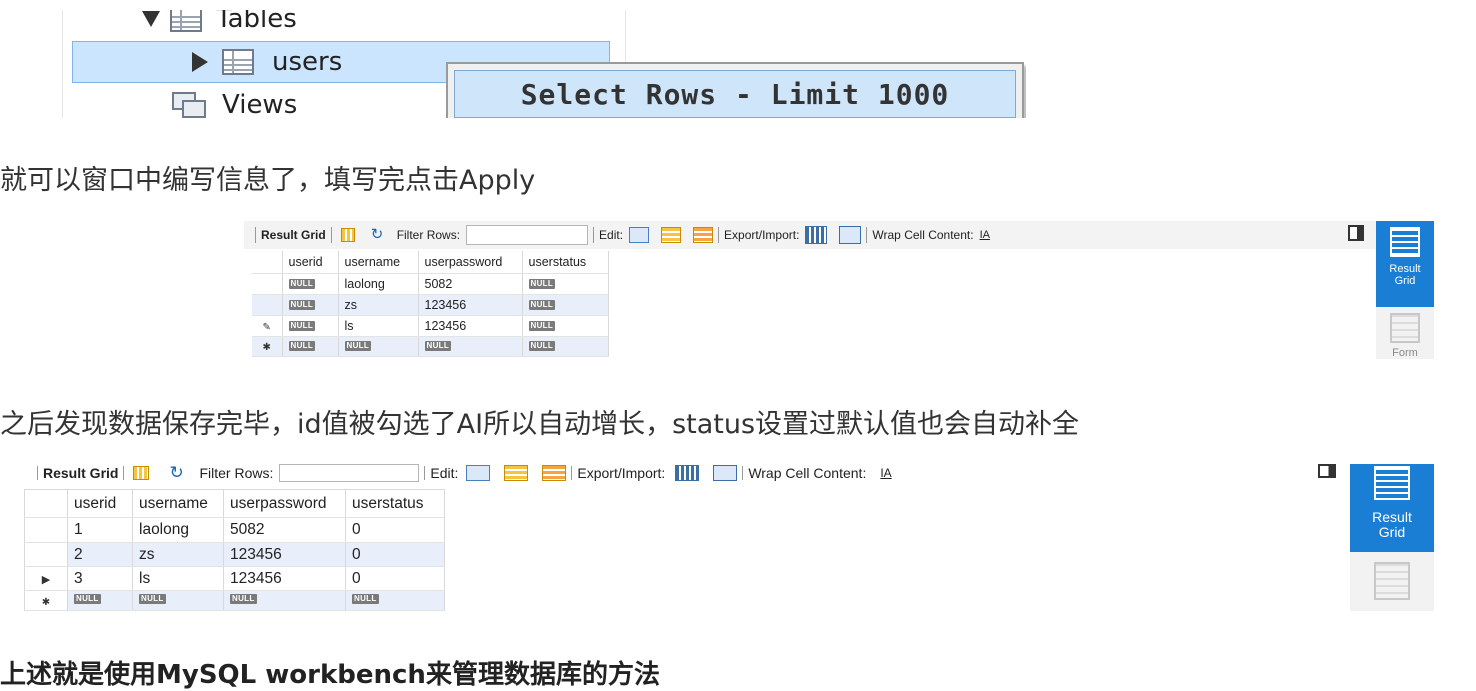  Describe the element at coordinates (260, 104) in the screenshot. I see `tree-node-views-label: Views` at that location.